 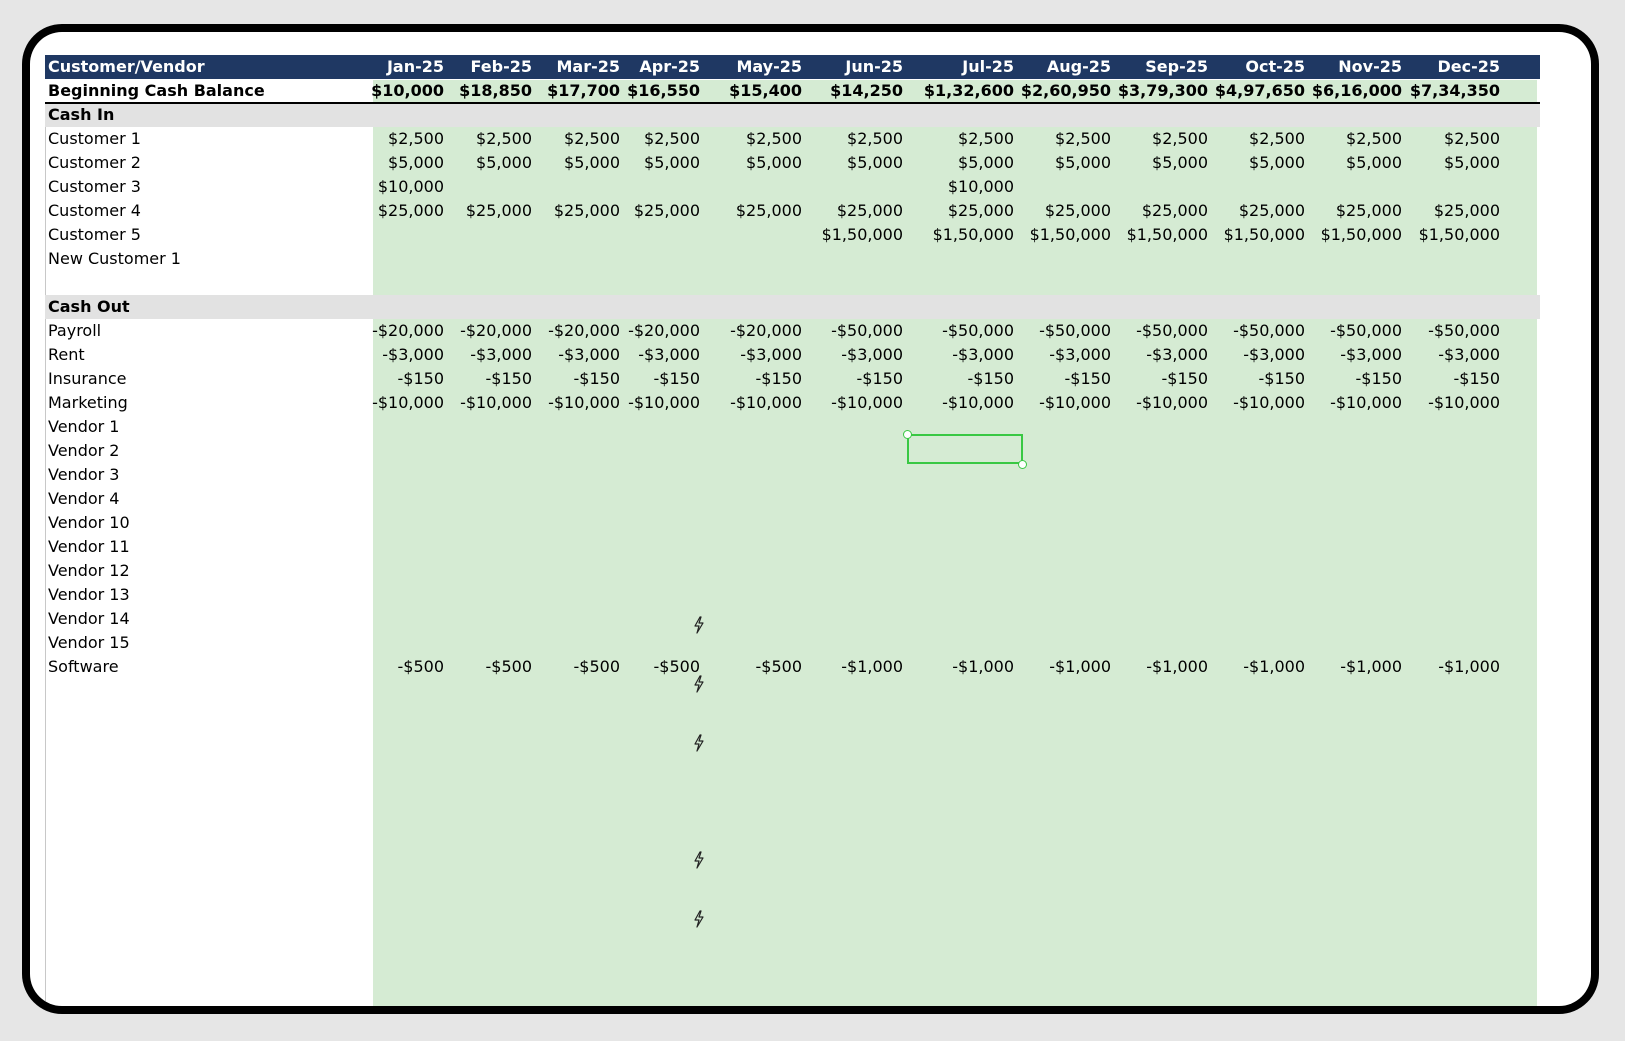 I want to click on header-month: Dec-25, so click(x=1445, y=67).